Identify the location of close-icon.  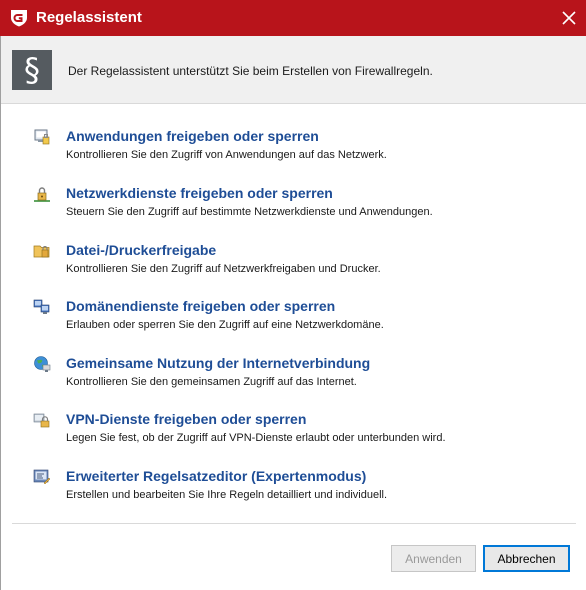
(569, 18).